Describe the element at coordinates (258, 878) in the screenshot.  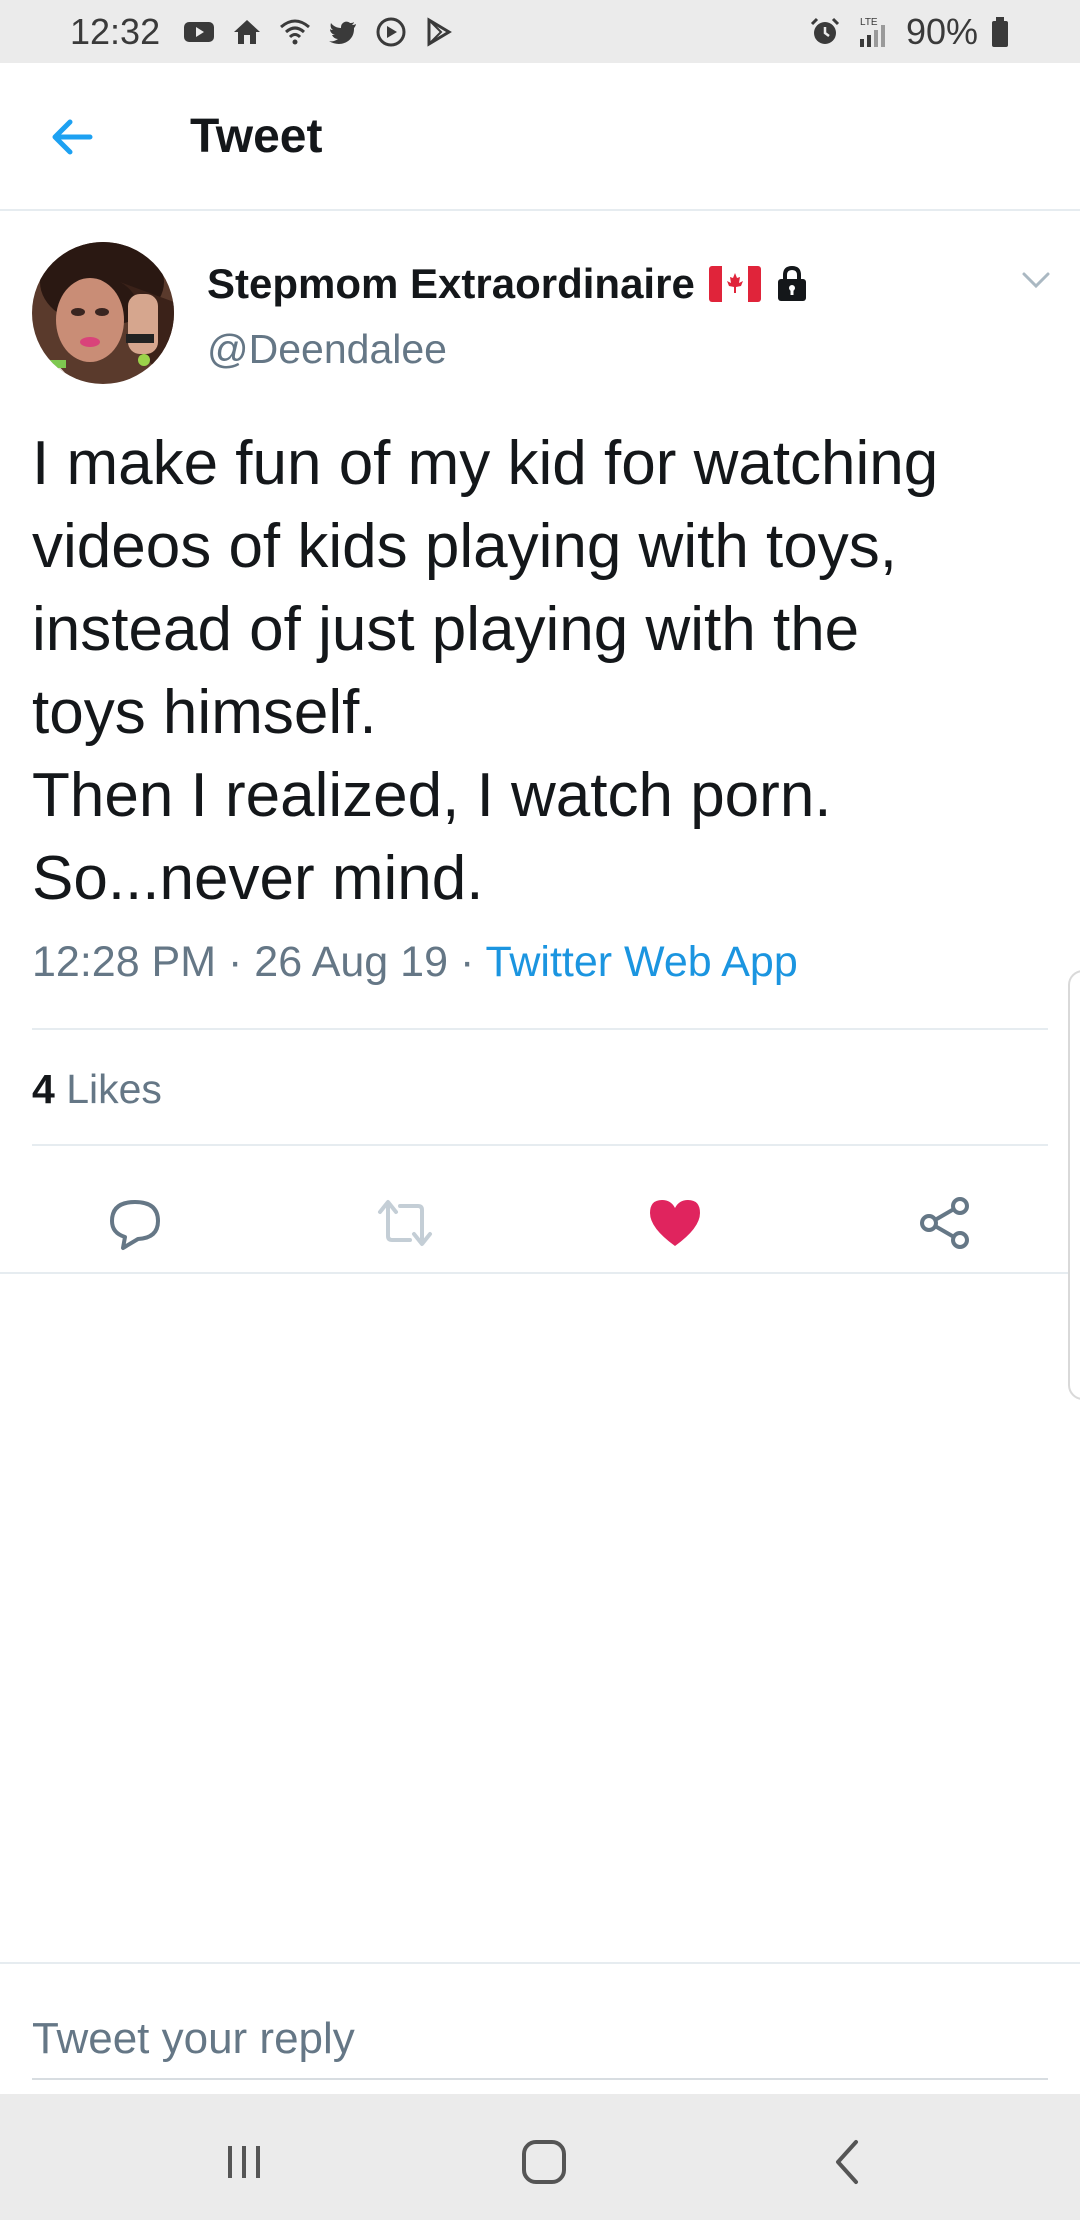
I see `tweet-text-line: So...never mind.` at that location.